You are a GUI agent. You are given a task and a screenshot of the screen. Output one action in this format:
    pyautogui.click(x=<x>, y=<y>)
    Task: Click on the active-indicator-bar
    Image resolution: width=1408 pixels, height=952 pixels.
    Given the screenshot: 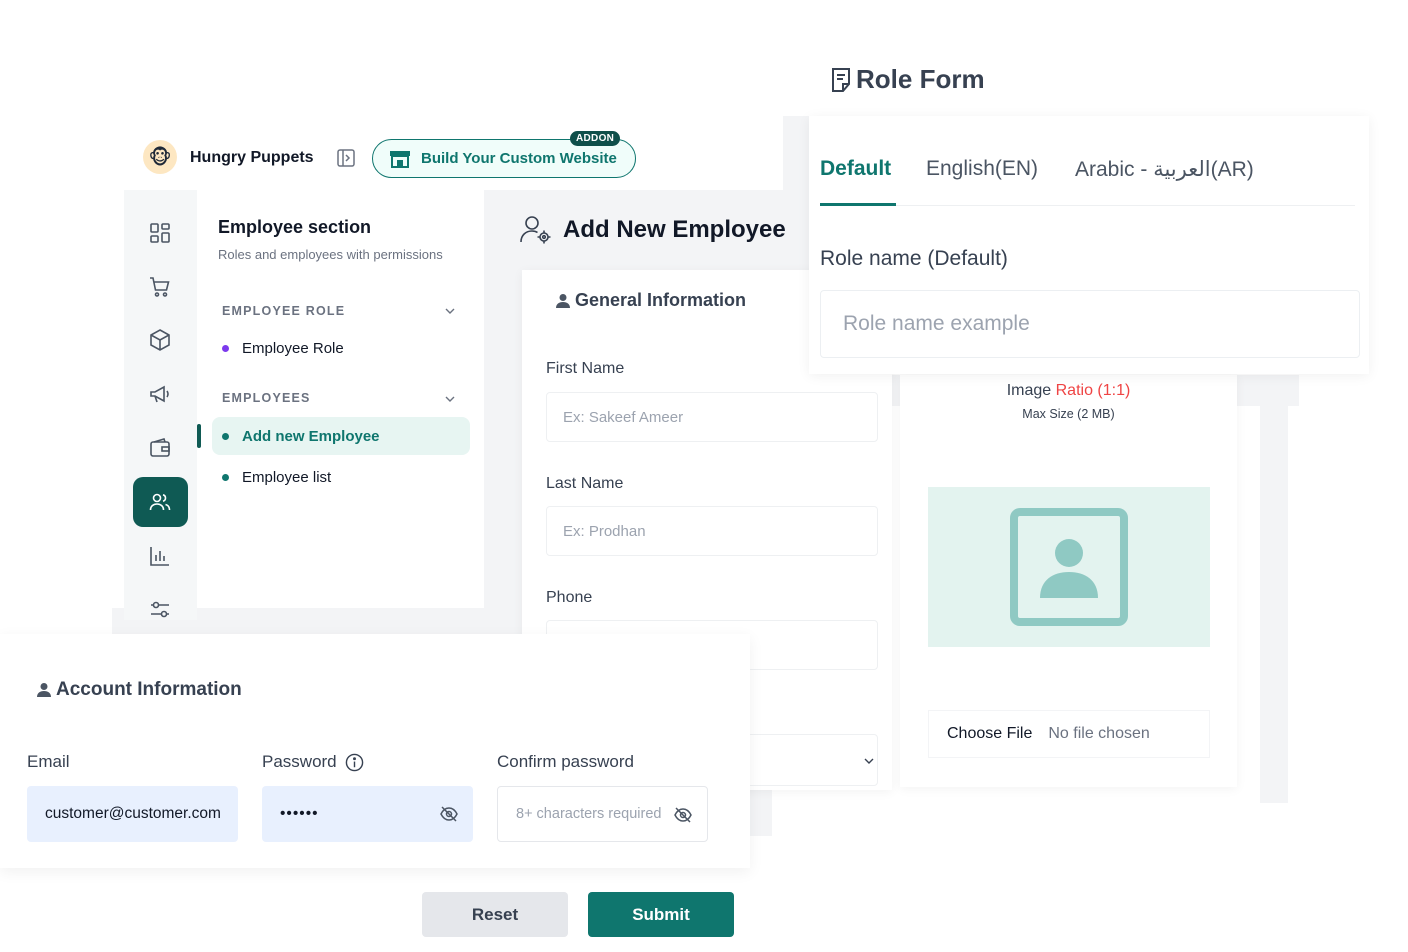 What is the action you would take?
    pyautogui.click(x=199, y=436)
    